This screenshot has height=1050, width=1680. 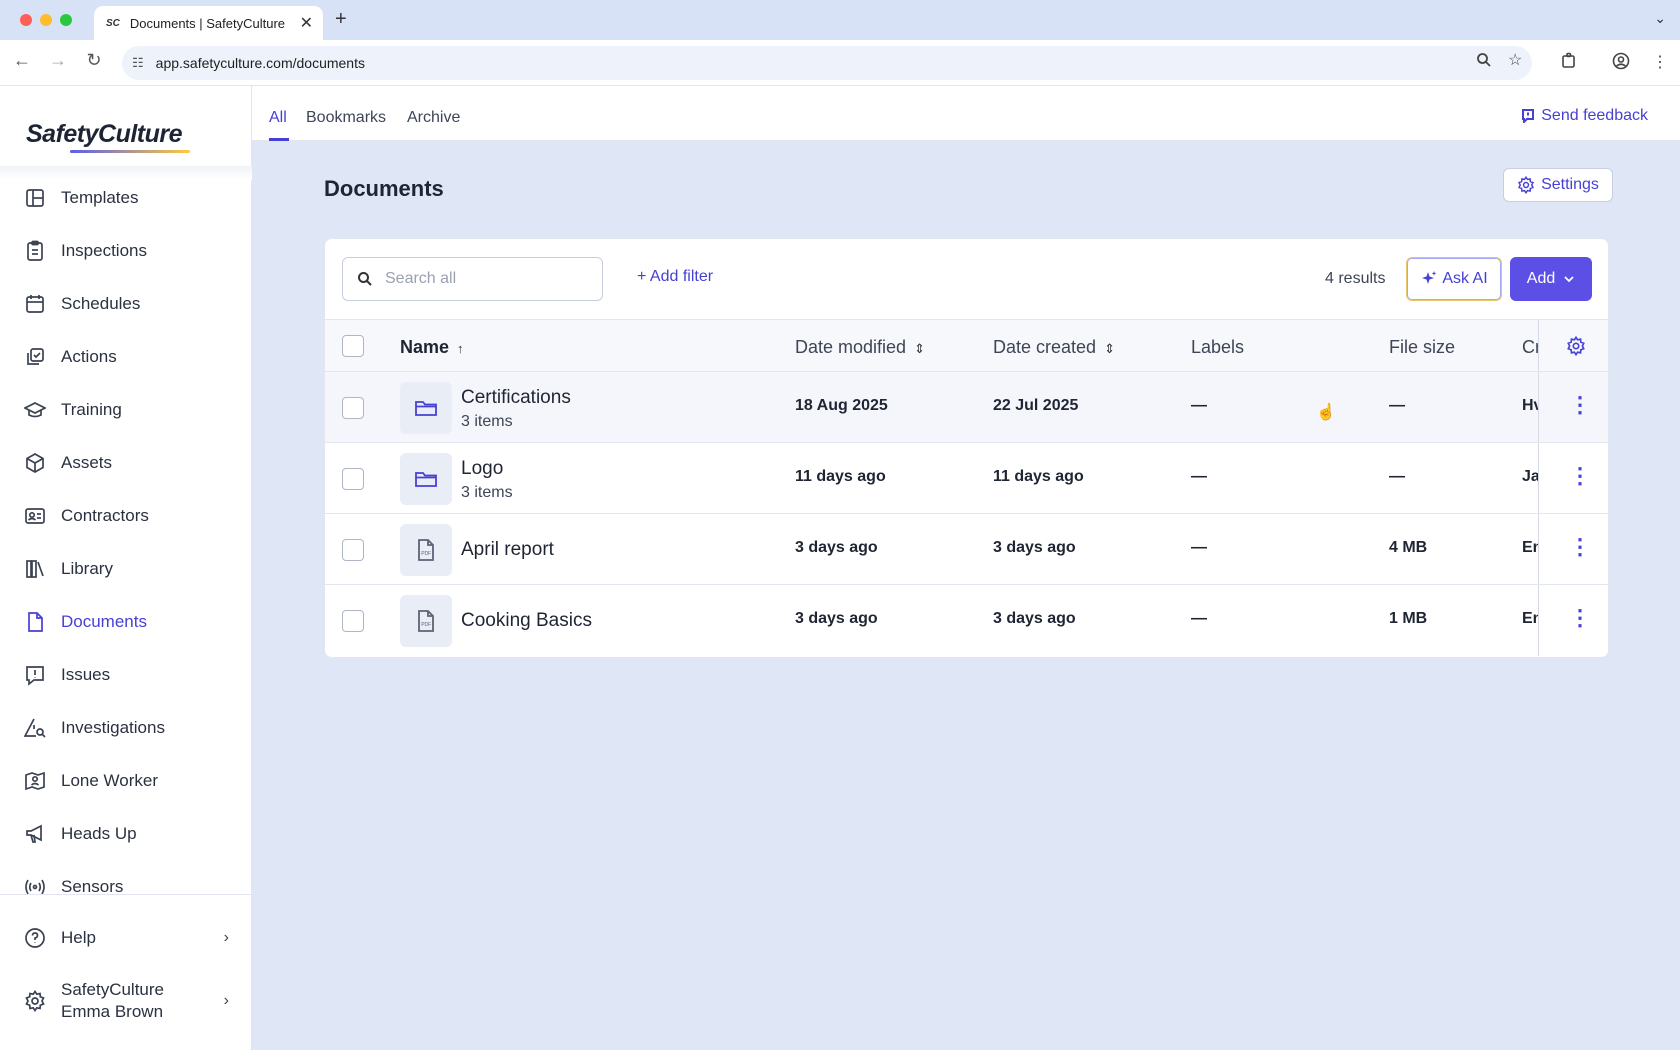 What do you see at coordinates (87, 568) in the screenshot?
I see `sidebar-item-label: Library` at bounding box center [87, 568].